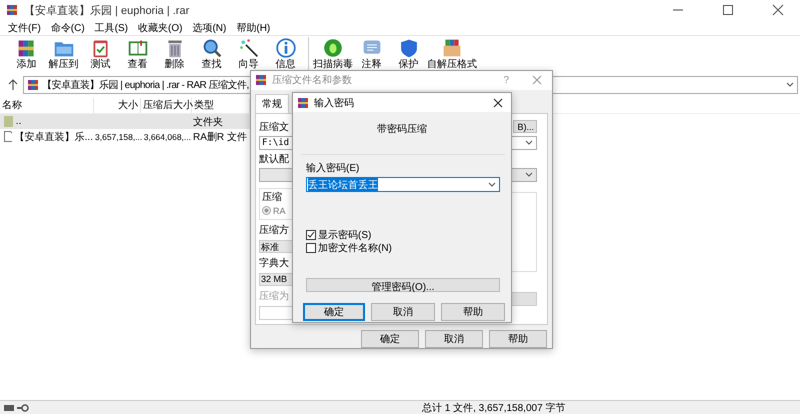 The width and height of the screenshot is (800, 414). Describe the element at coordinates (13, 85) in the screenshot. I see `up-arrow-icon` at that location.